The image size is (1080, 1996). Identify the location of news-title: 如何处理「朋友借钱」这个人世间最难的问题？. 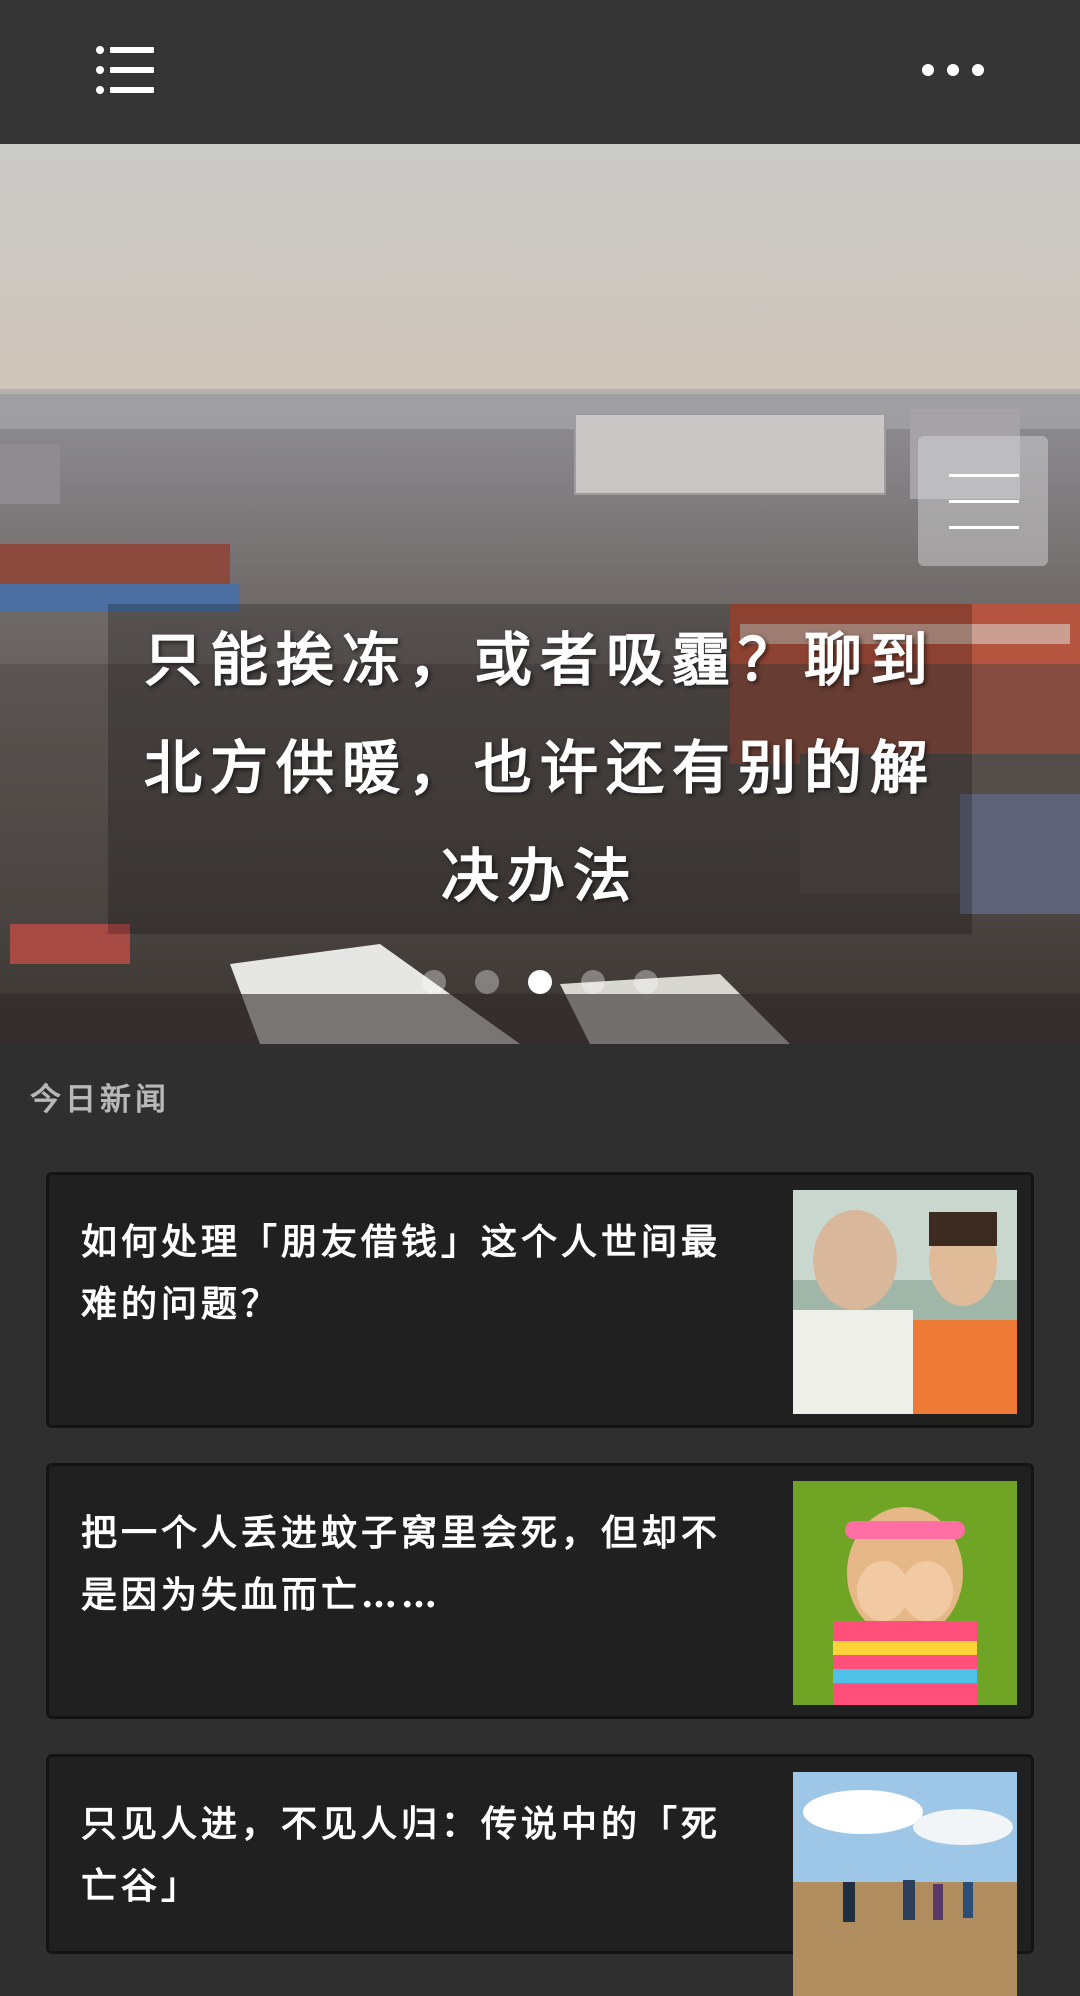
(411, 1273).